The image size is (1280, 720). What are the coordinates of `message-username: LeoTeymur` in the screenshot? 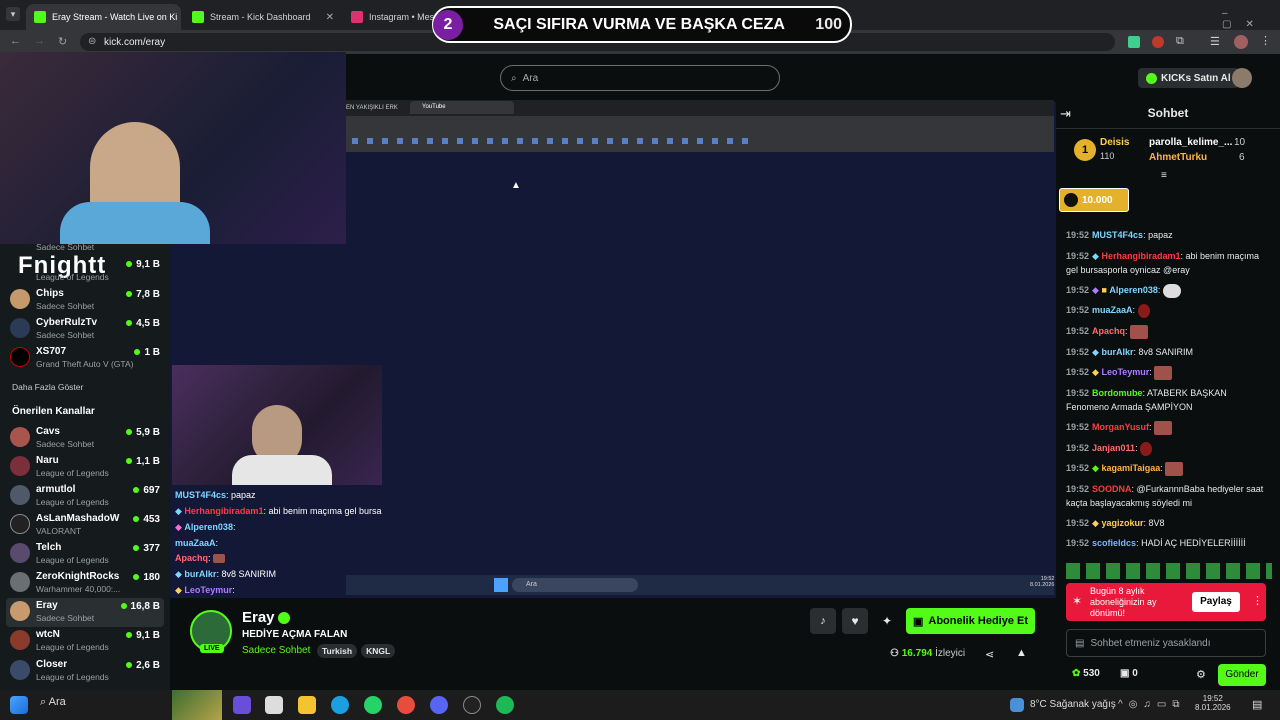 It's located at (1125, 372).